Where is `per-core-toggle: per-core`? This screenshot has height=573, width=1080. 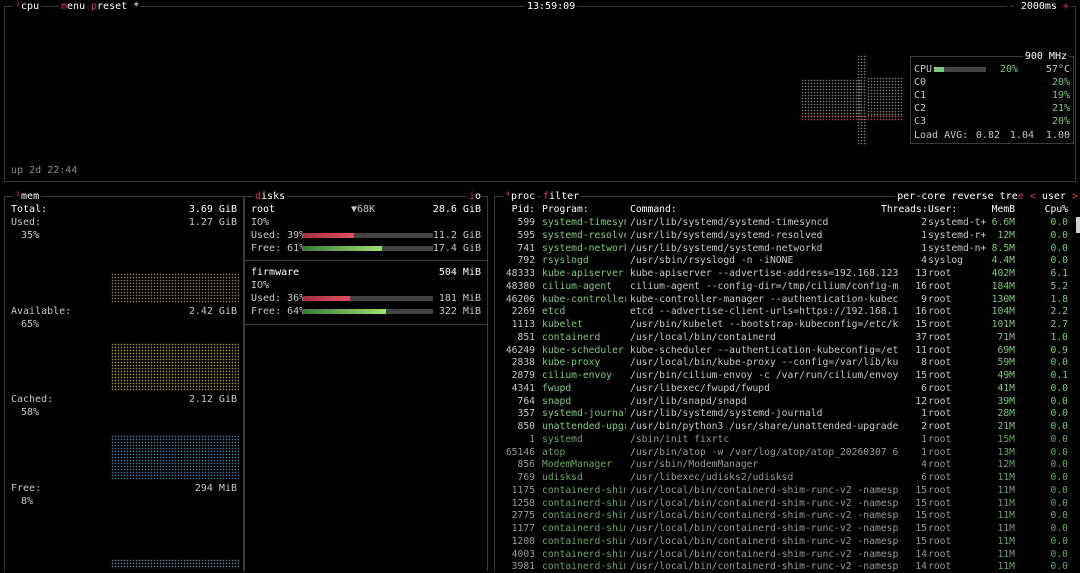
per-core-toggle: per-core is located at coordinates (921, 196).